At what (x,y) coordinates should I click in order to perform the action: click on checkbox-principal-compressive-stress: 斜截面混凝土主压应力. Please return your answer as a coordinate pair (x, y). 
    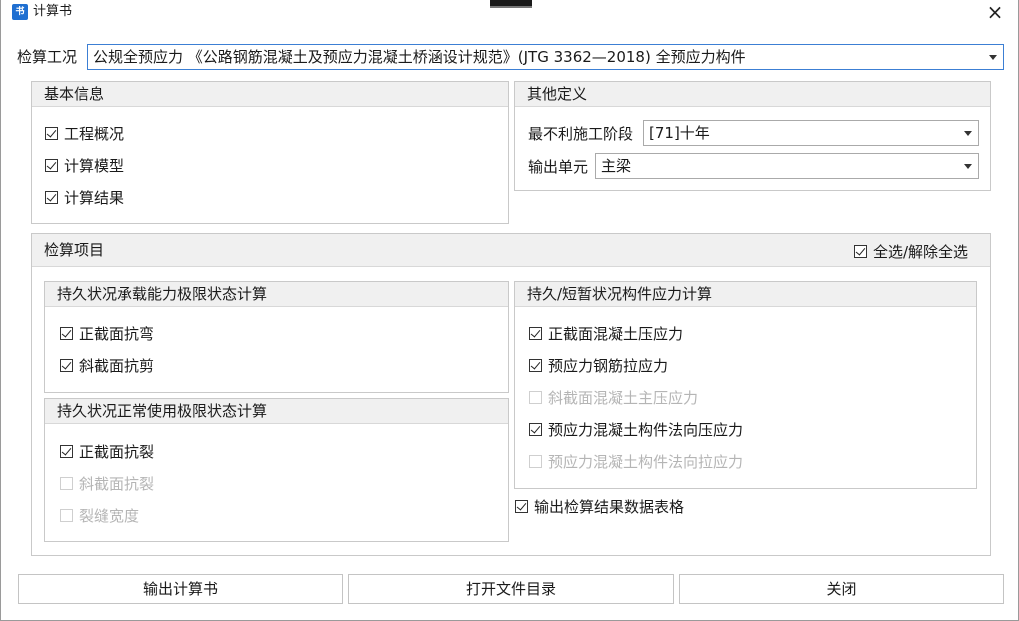
    Looking at the image, I should click on (613, 398).